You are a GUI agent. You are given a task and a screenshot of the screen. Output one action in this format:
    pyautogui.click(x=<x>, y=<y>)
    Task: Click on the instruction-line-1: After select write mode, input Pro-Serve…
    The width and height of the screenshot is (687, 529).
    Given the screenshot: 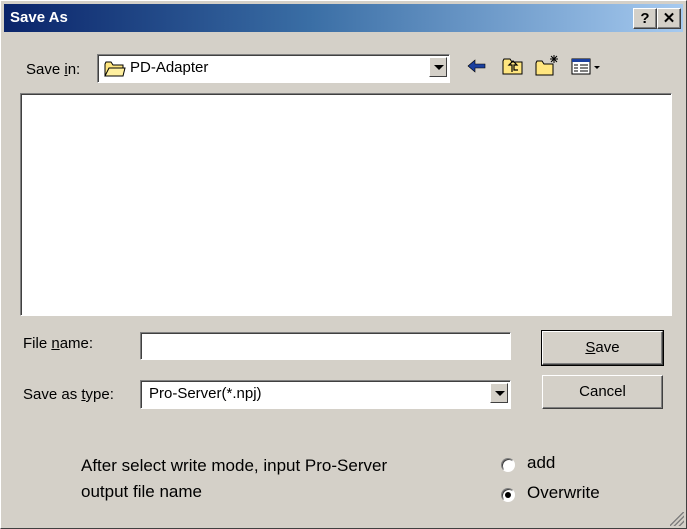 What is the action you would take?
    pyautogui.click(x=234, y=465)
    